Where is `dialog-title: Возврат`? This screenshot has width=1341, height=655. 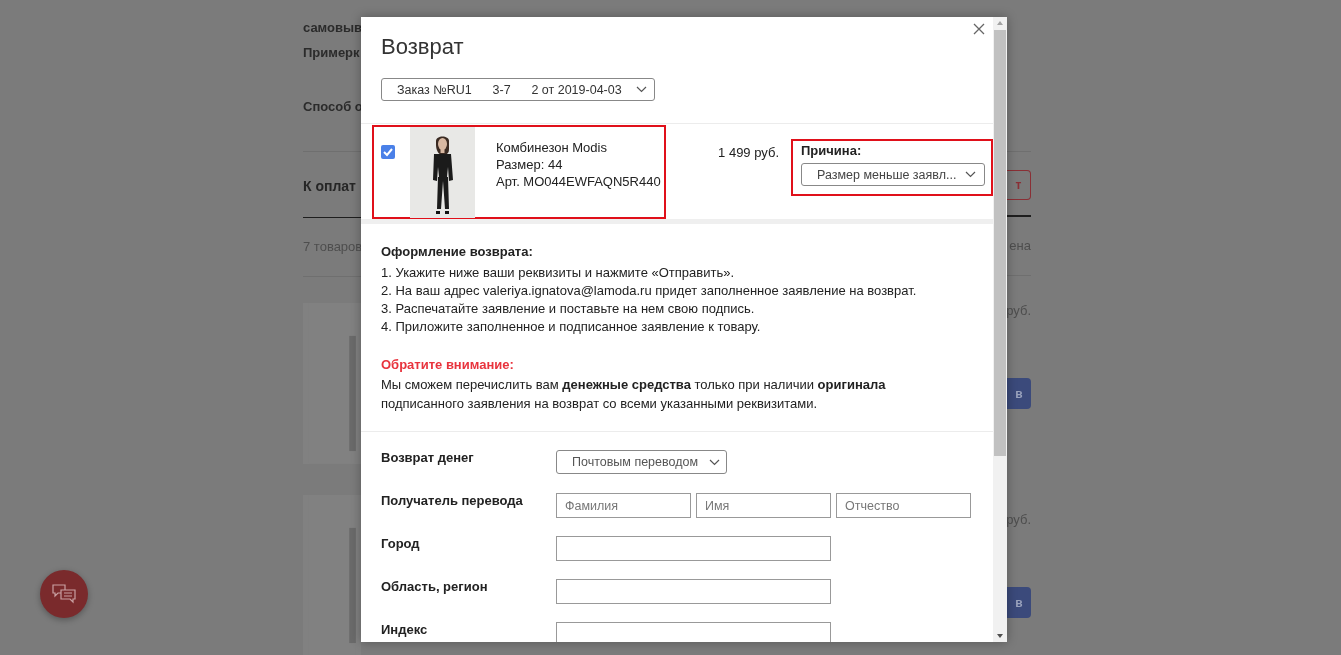
dialog-title: Возврат is located at coordinates (422, 47).